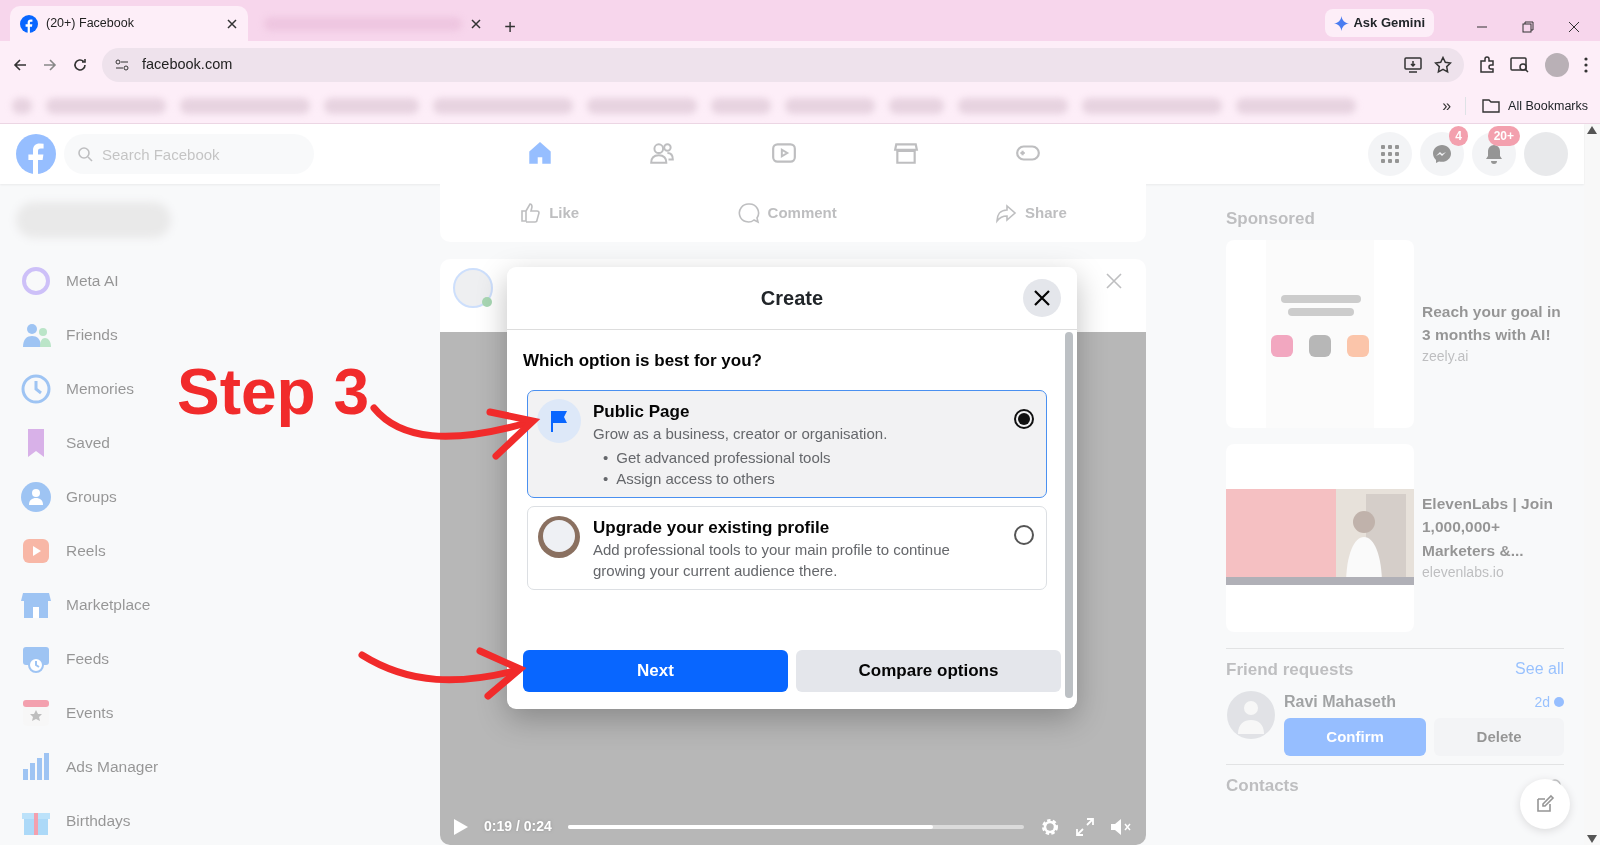 The width and height of the screenshot is (1600, 845). What do you see at coordinates (643, 361) in the screenshot?
I see `dialog-question: Which option is best for you?` at bounding box center [643, 361].